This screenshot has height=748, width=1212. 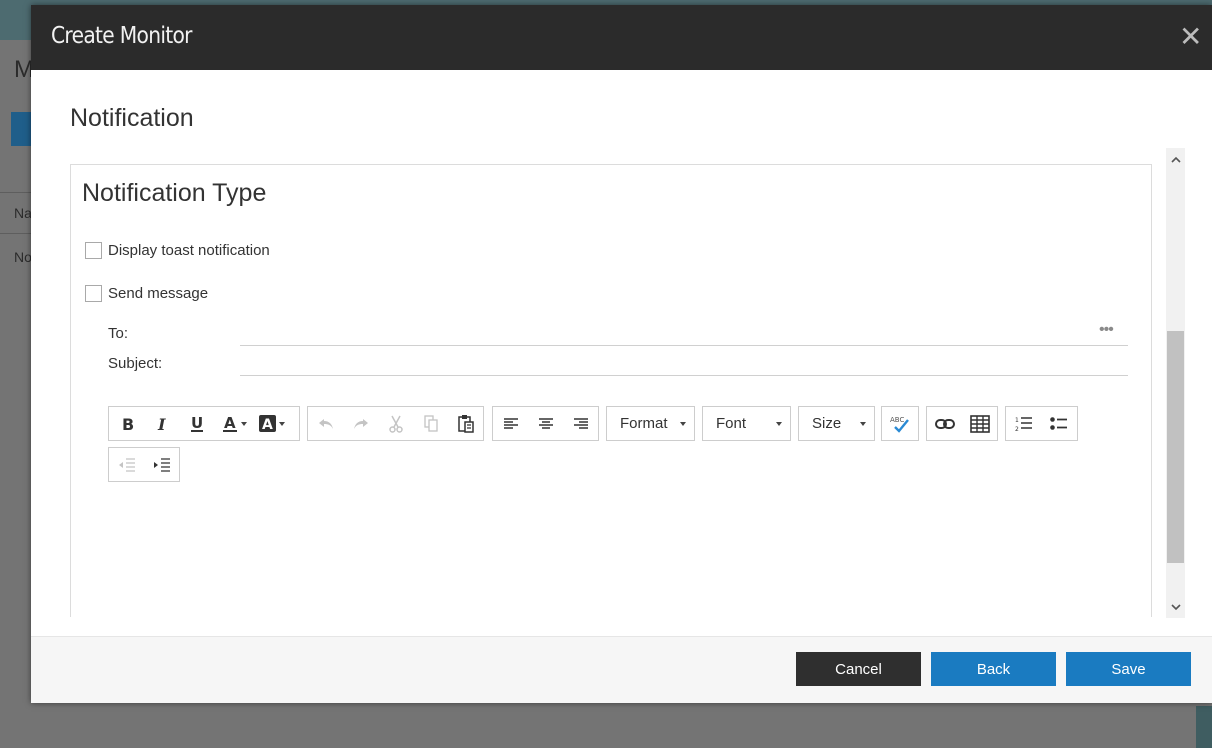 What do you see at coordinates (1175, 447) in the screenshot?
I see `scrollbar-thumb` at bounding box center [1175, 447].